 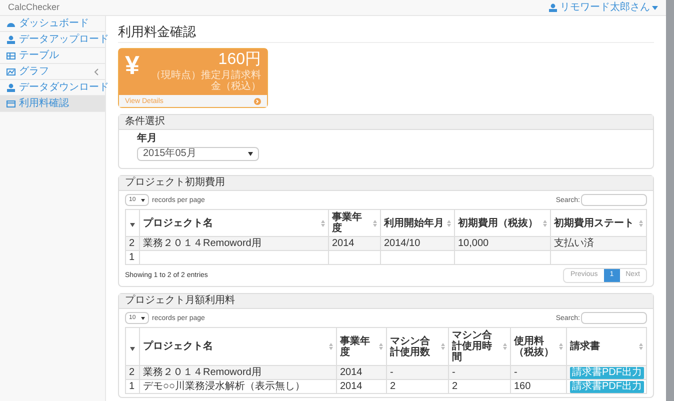 I want to click on table-cell: 支払い済, so click(x=574, y=243).